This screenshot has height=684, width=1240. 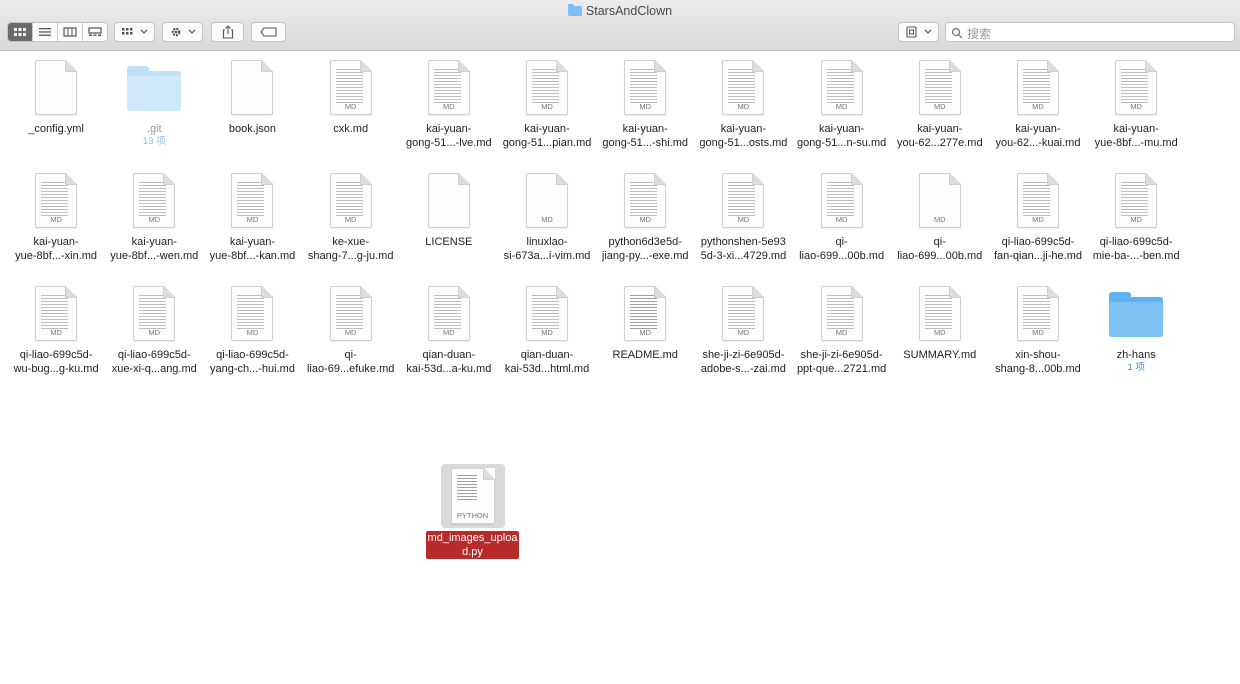 What do you see at coordinates (547, 337) in the screenshot?
I see `file-item: MD qian-duan-kai-53d...html.md` at bounding box center [547, 337].